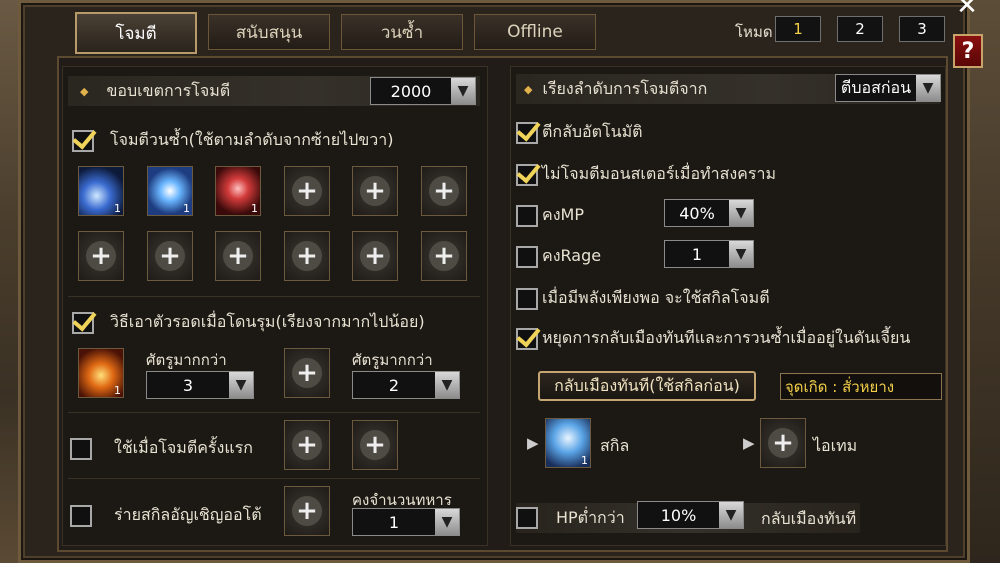  What do you see at coordinates (527, 338) in the screenshot?
I see `stop-return-checkbox` at bounding box center [527, 338].